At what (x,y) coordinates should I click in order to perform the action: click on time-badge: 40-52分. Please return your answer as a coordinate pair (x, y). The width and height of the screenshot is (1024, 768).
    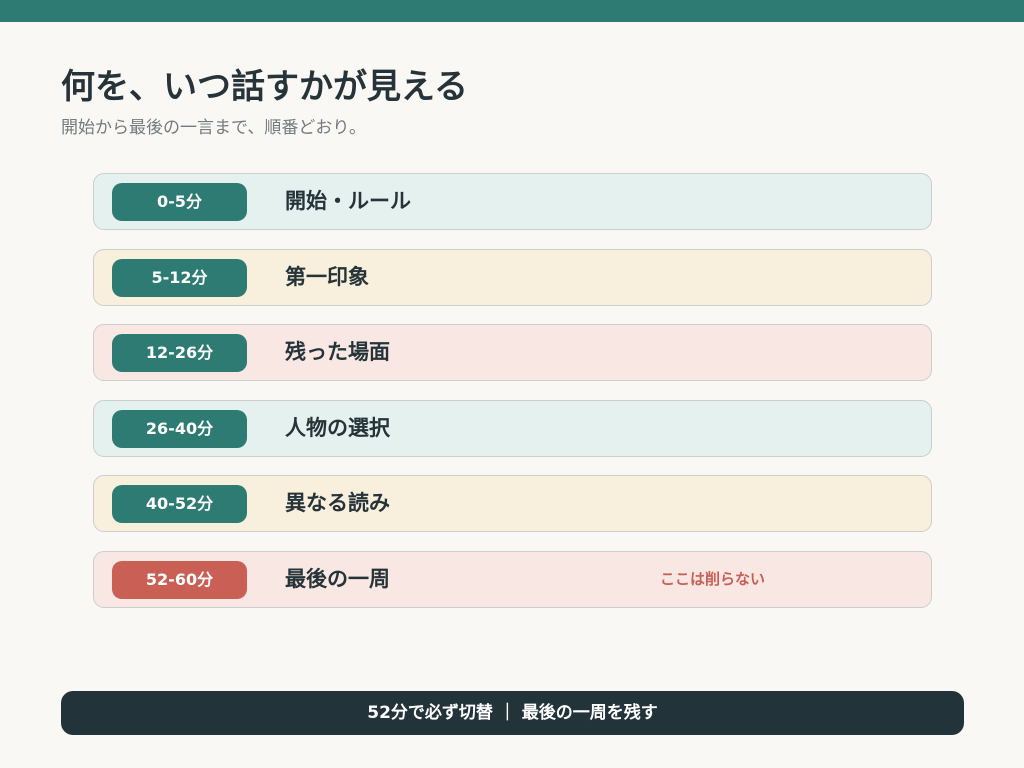
    Looking at the image, I should click on (179, 504).